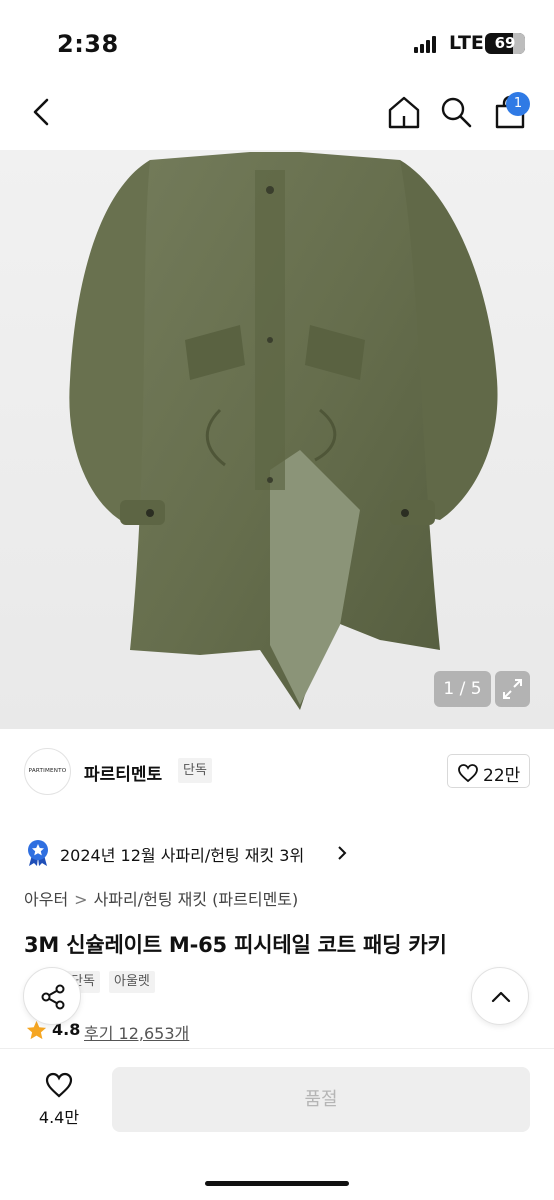 The height and width of the screenshot is (1200, 554). Describe the element at coordinates (59, 1117) in the screenshot. I see `wishlist-count: 4.4만` at that location.